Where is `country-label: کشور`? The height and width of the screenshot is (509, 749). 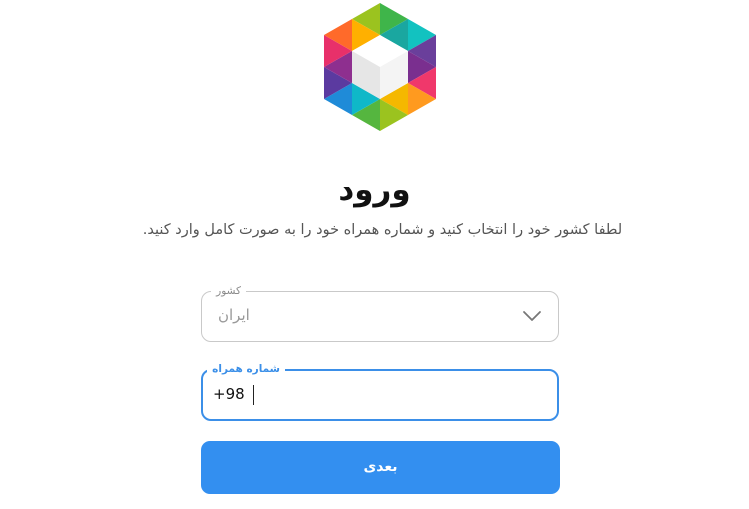 country-label: کشور is located at coordinates (228, 291).